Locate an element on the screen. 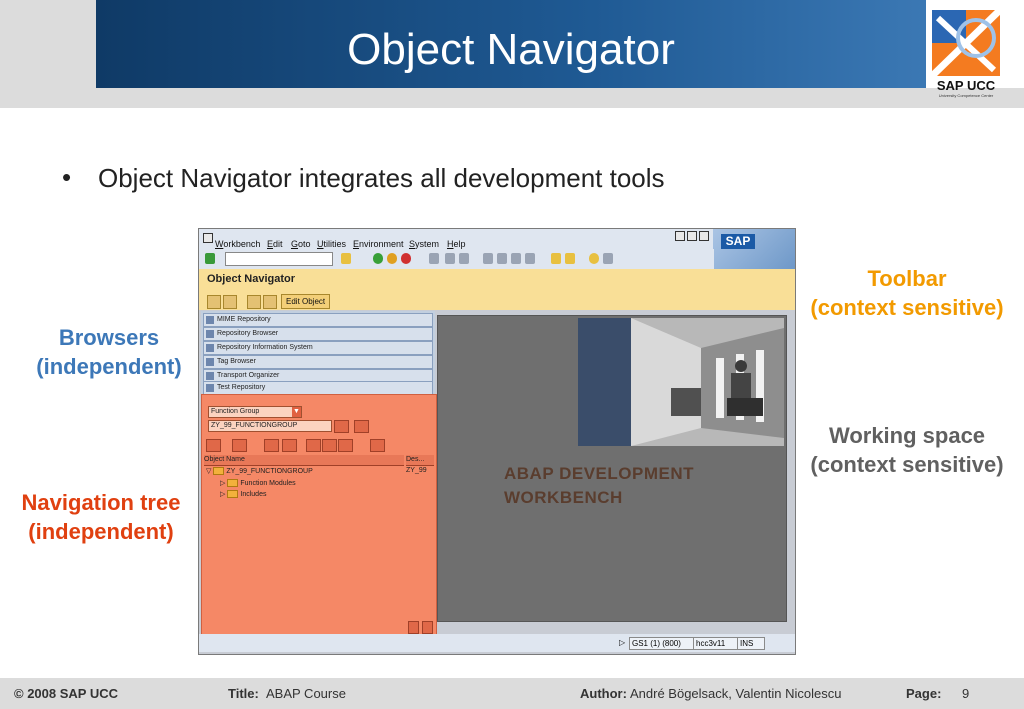  transport-icon is located at coordinates (210, 376).